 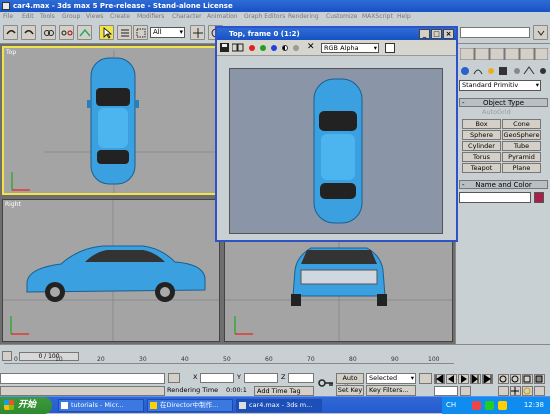 What do you see at coordinates (350, 48) in the screenshot?
I see `channel-dropdown: RGB Alpha ▾` at bounding box center [350, 48].